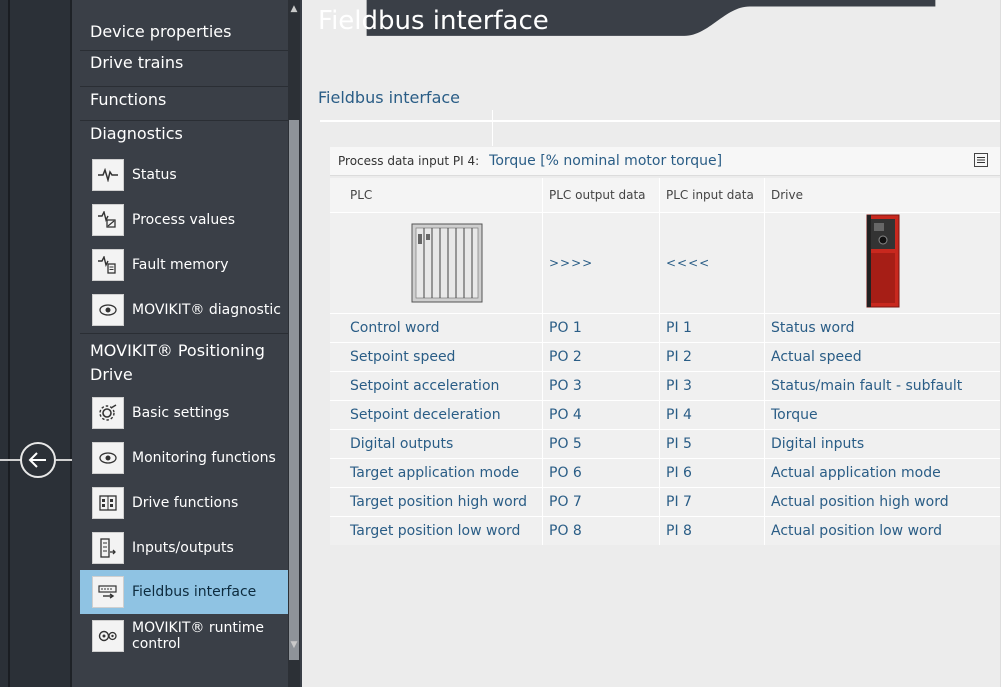 The height and width of the screenshot is (687, 1005). I want to click on column-header-drive: Drive, so click(882, 195).